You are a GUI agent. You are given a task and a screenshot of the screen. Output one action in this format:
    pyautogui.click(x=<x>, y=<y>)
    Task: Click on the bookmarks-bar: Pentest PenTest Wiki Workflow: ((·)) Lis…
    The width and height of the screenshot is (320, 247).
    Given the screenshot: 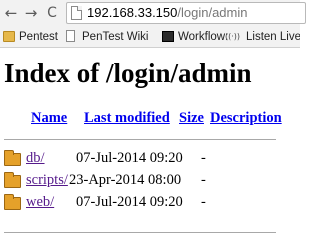 What is the action you would take?
    pyautogui.click(x=150, y=37)
    